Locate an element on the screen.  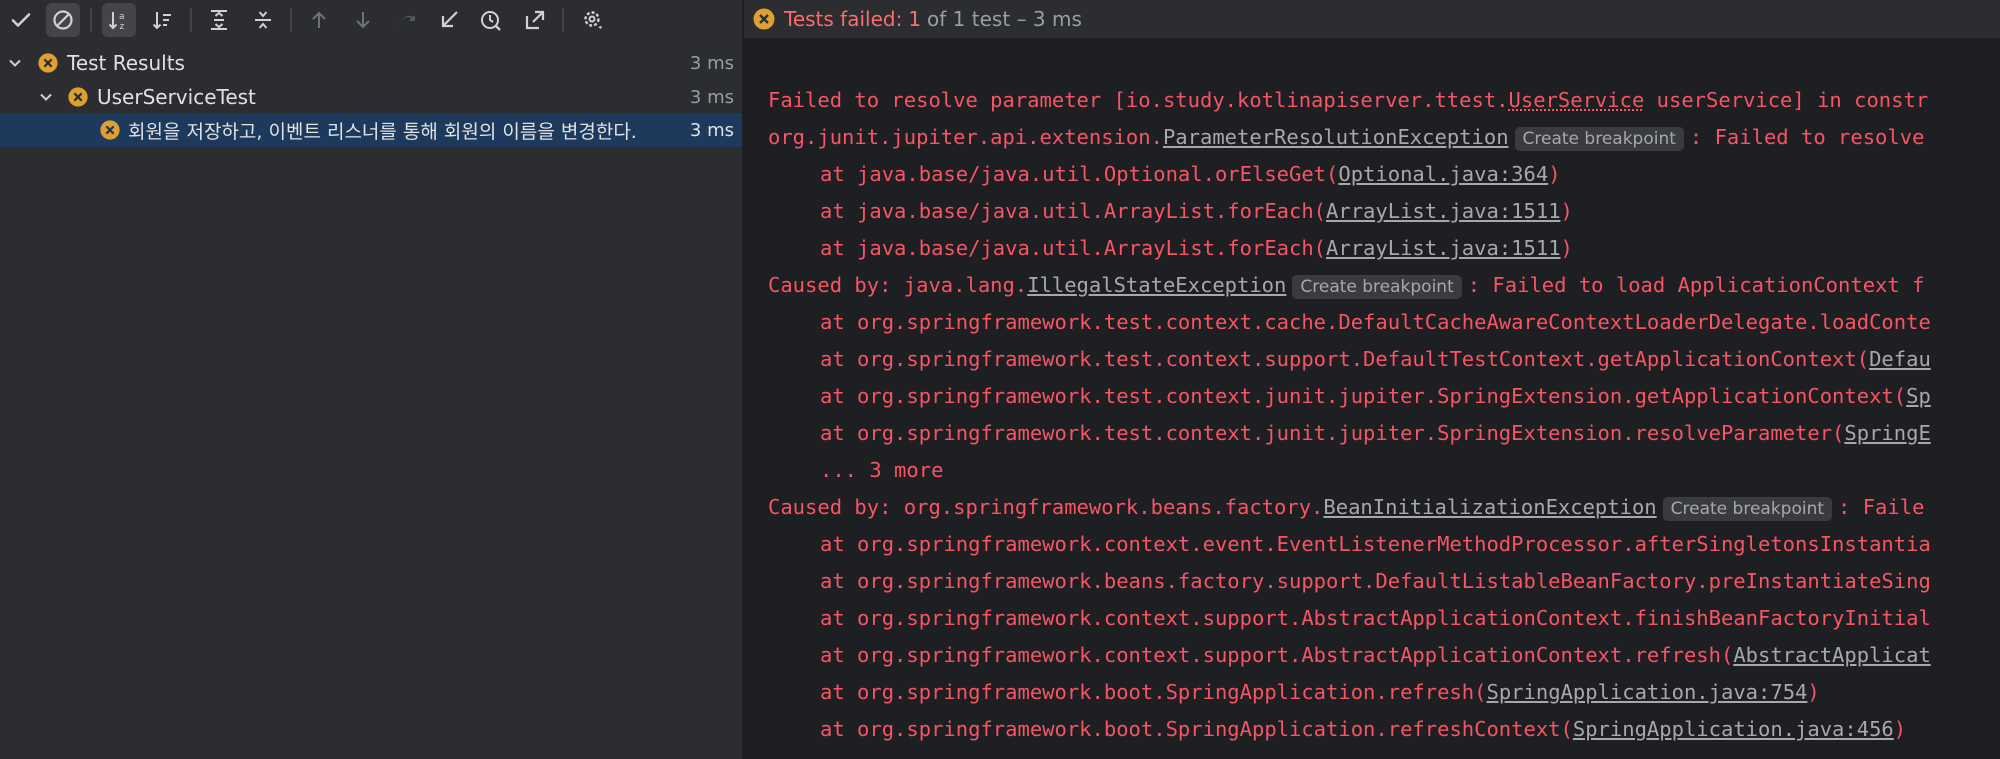
test-status-header: Tests failed: 1 of 1 test – 3 ms is located at coordinates (1371, 19).